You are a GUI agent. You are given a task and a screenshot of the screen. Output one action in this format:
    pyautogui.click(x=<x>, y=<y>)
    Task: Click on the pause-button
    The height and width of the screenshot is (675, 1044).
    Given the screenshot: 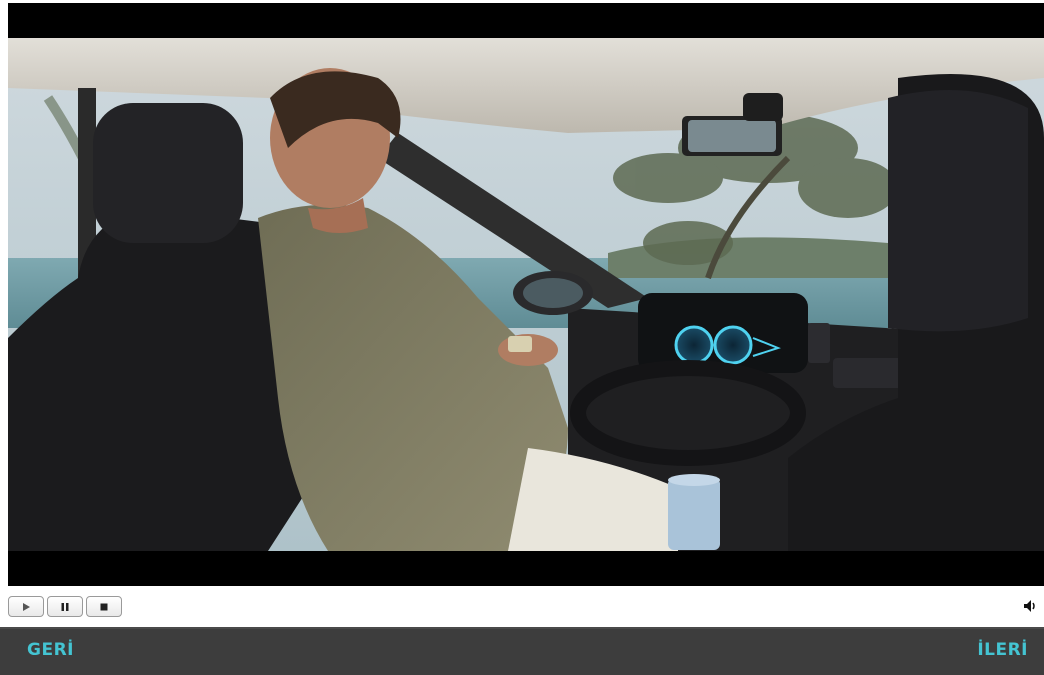 What is the action you would take?
    pyautogui.click(x=65, y=606)
    